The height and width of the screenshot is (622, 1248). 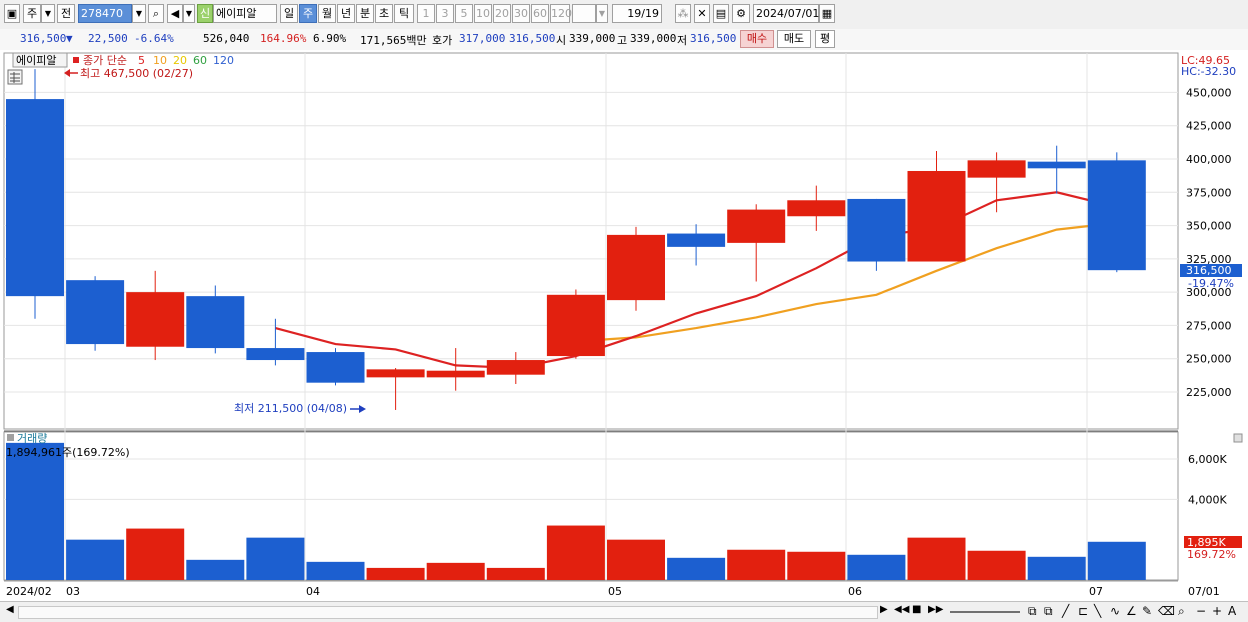 I want to click on rewind-icon: ◀◀, so click(x=901, y=609).